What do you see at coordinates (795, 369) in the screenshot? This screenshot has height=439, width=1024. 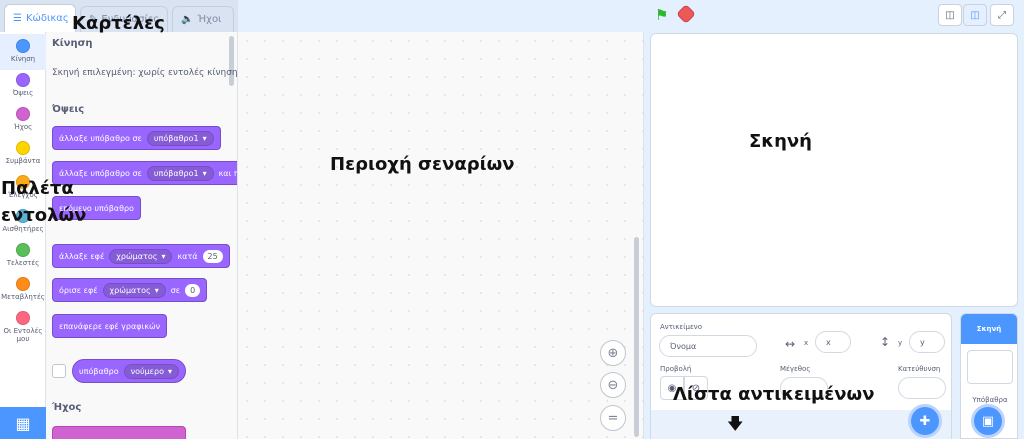 I see `size-label: Μέγεθος` at bounding box center [795, 369].